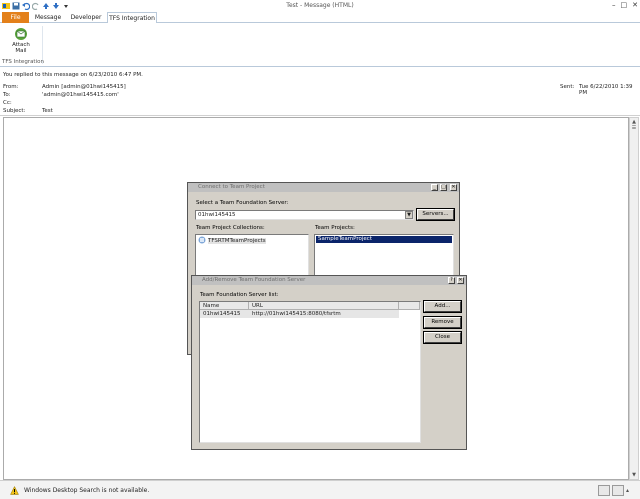 The width and height of the screenshot is (640, 499). What do you see at coordinates (231, 187) in the screenshot?
I see `connect-dialog-title: Connect to Team Project` at bounding box center [231, 187].